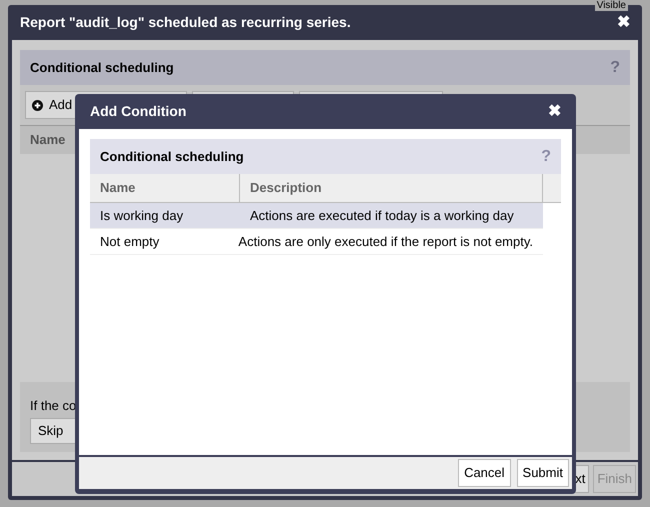  I want to click on add-icon, so click(37, 105).